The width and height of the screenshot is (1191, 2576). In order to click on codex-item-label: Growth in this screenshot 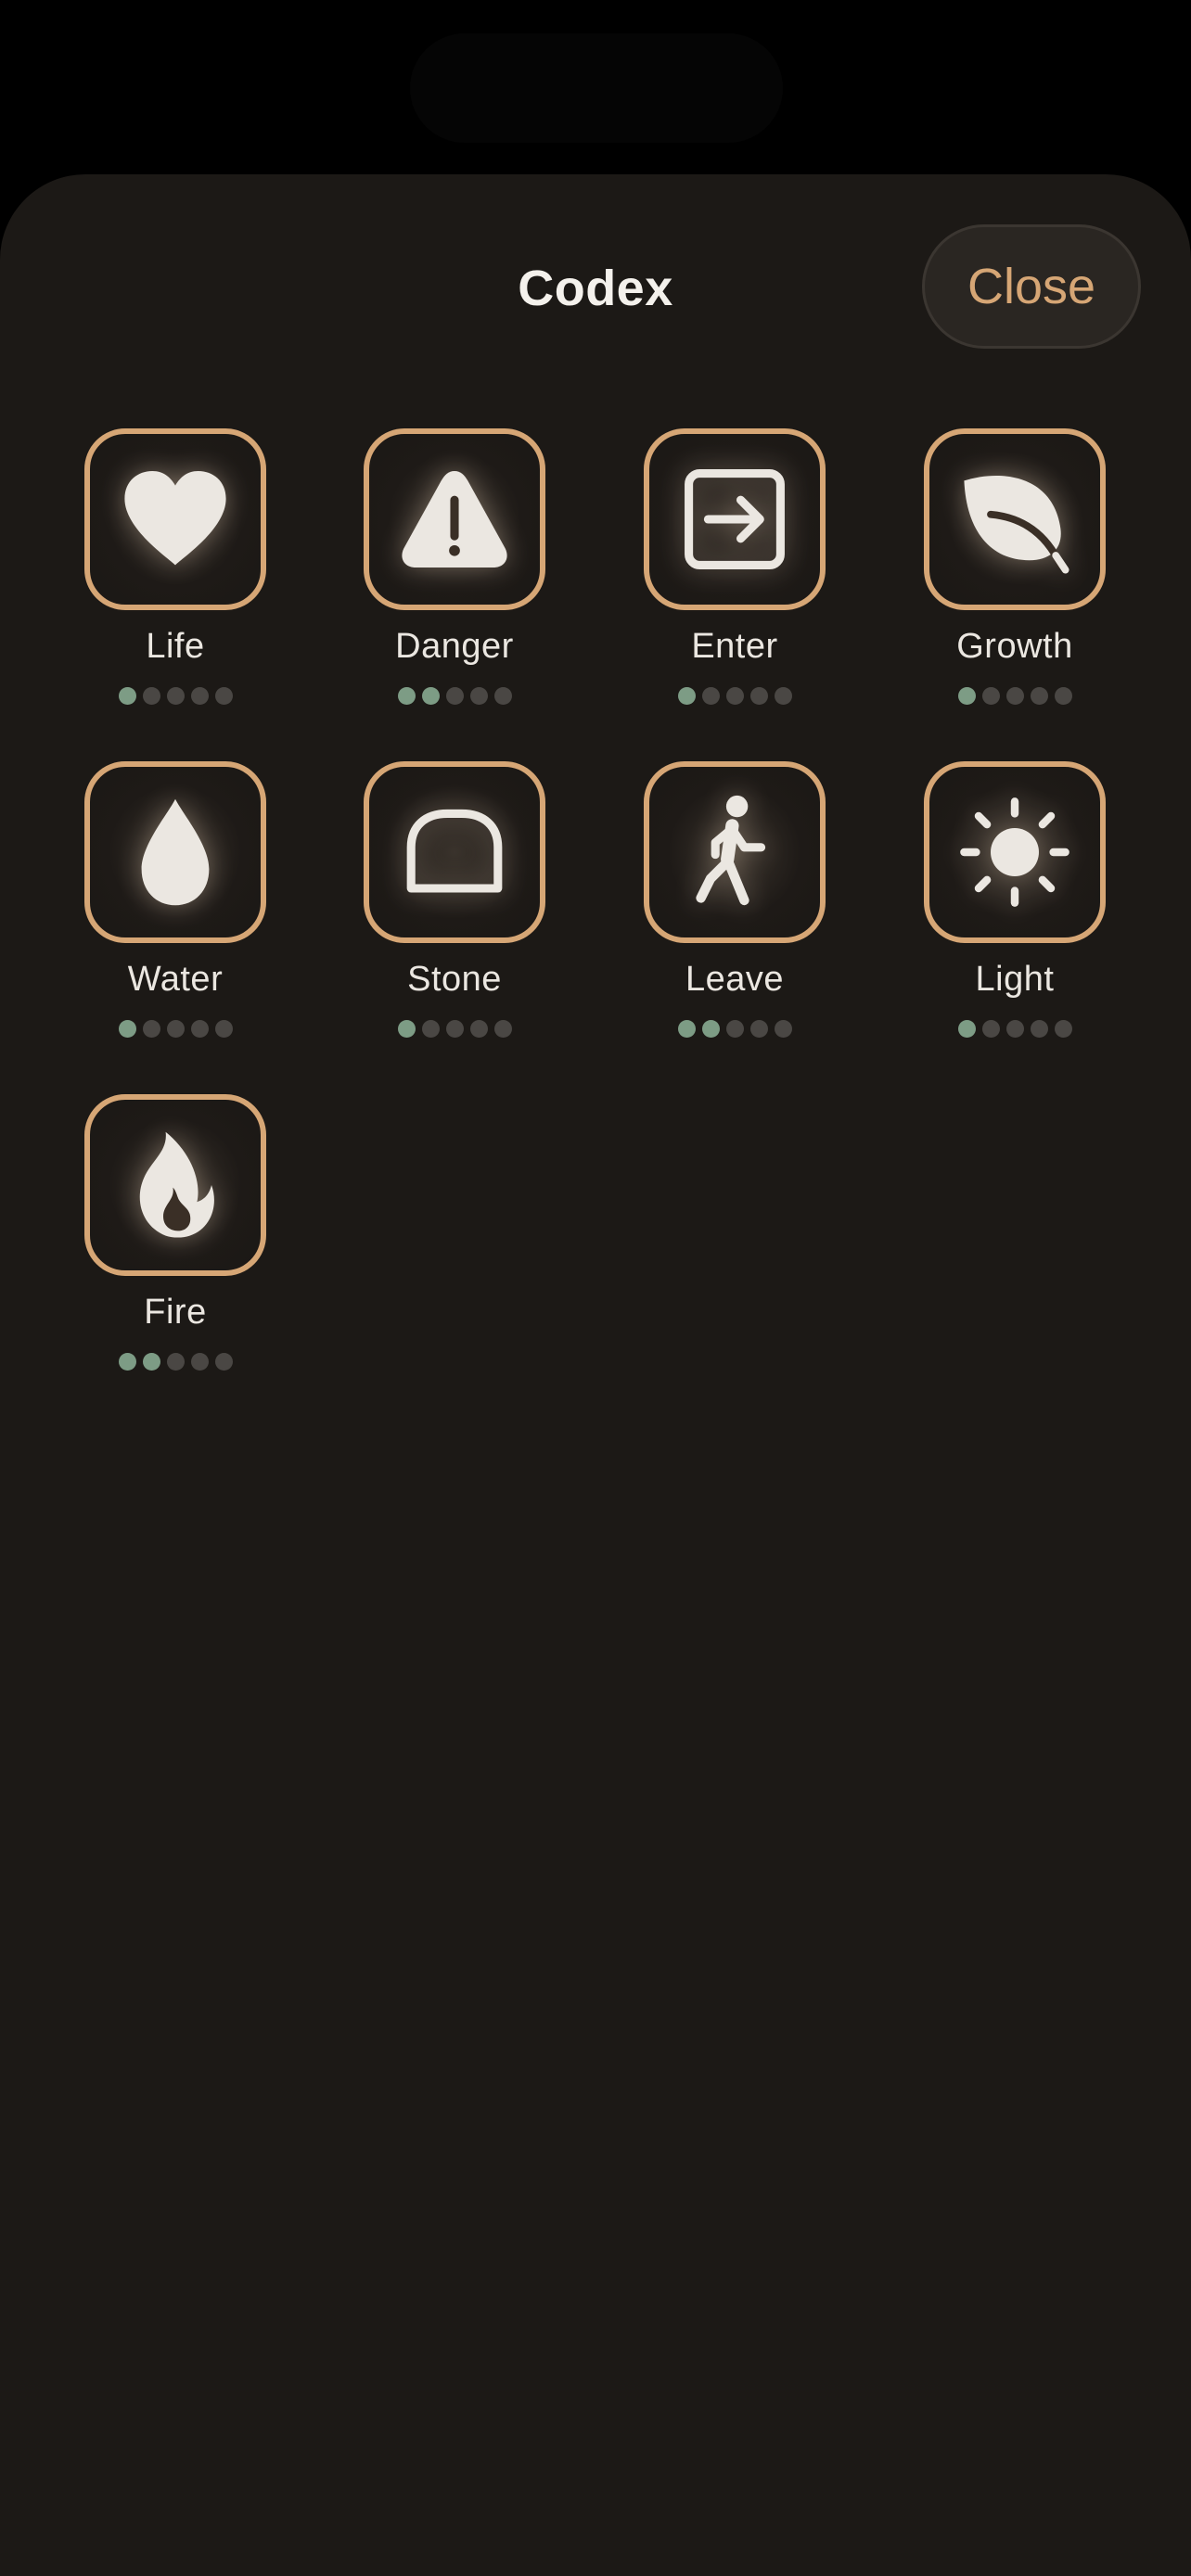, I will do `click(1014, 646)`.